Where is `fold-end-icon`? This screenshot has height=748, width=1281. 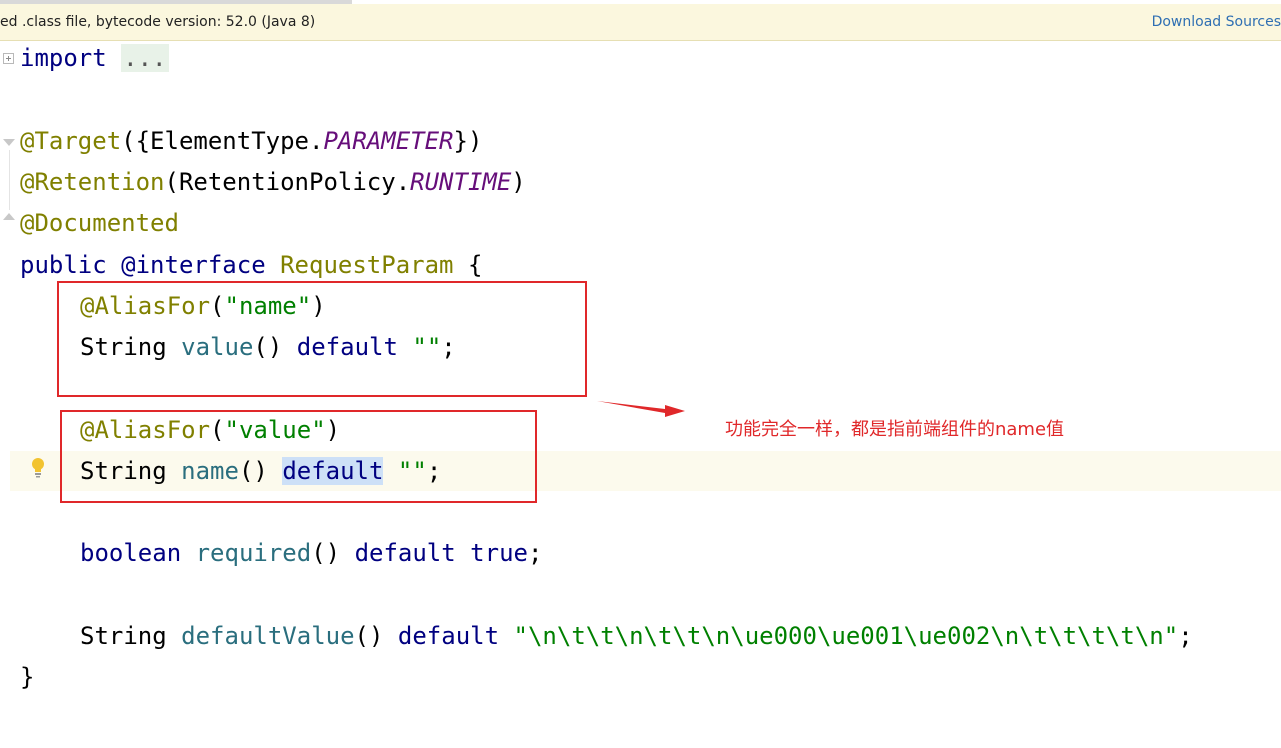 fold-end-icon is located at coordinates (9, 216).